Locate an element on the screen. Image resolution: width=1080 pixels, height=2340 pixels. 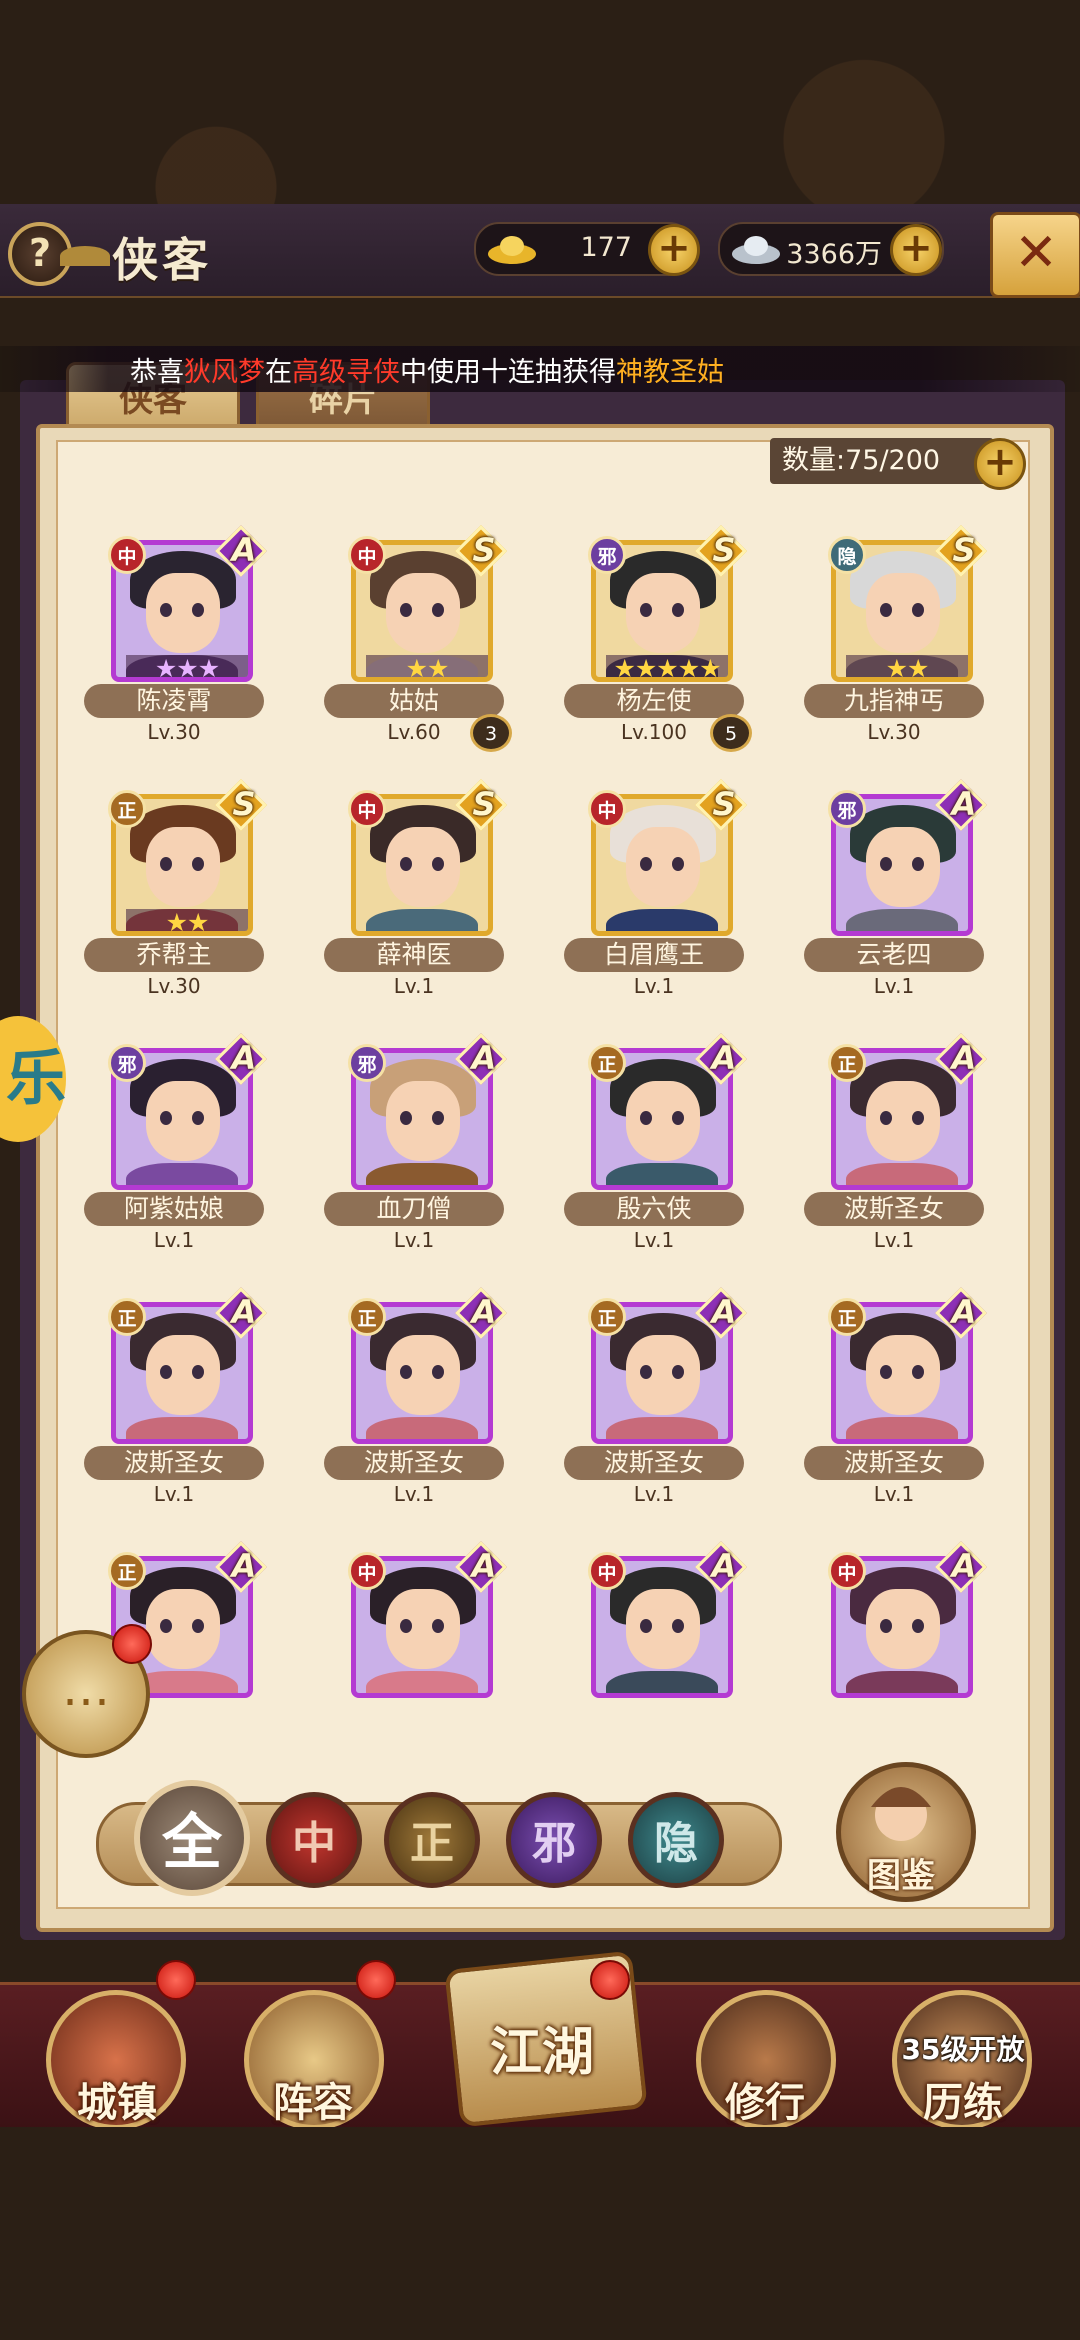
silver-value: 3366万 is located at coordinates (834, 254).